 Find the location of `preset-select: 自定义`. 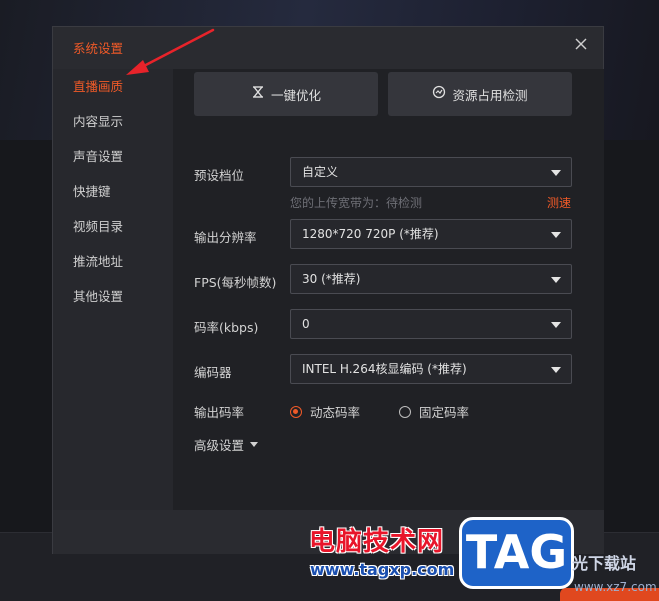

preset-select: 自定义 is located at coordinates (431, 172).